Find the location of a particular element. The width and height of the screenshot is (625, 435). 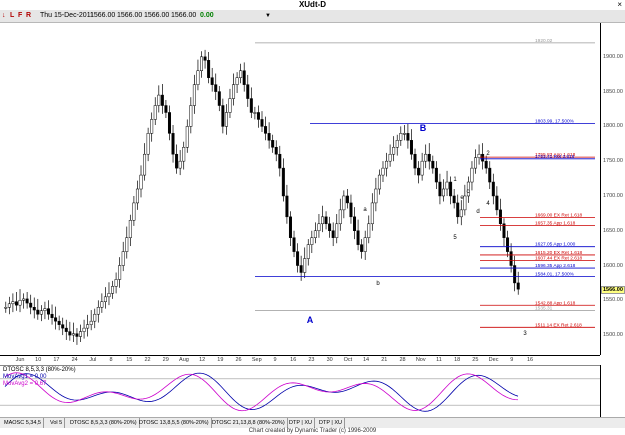

price-axis-label: 1550.00 is located at coordinates (613, 300).